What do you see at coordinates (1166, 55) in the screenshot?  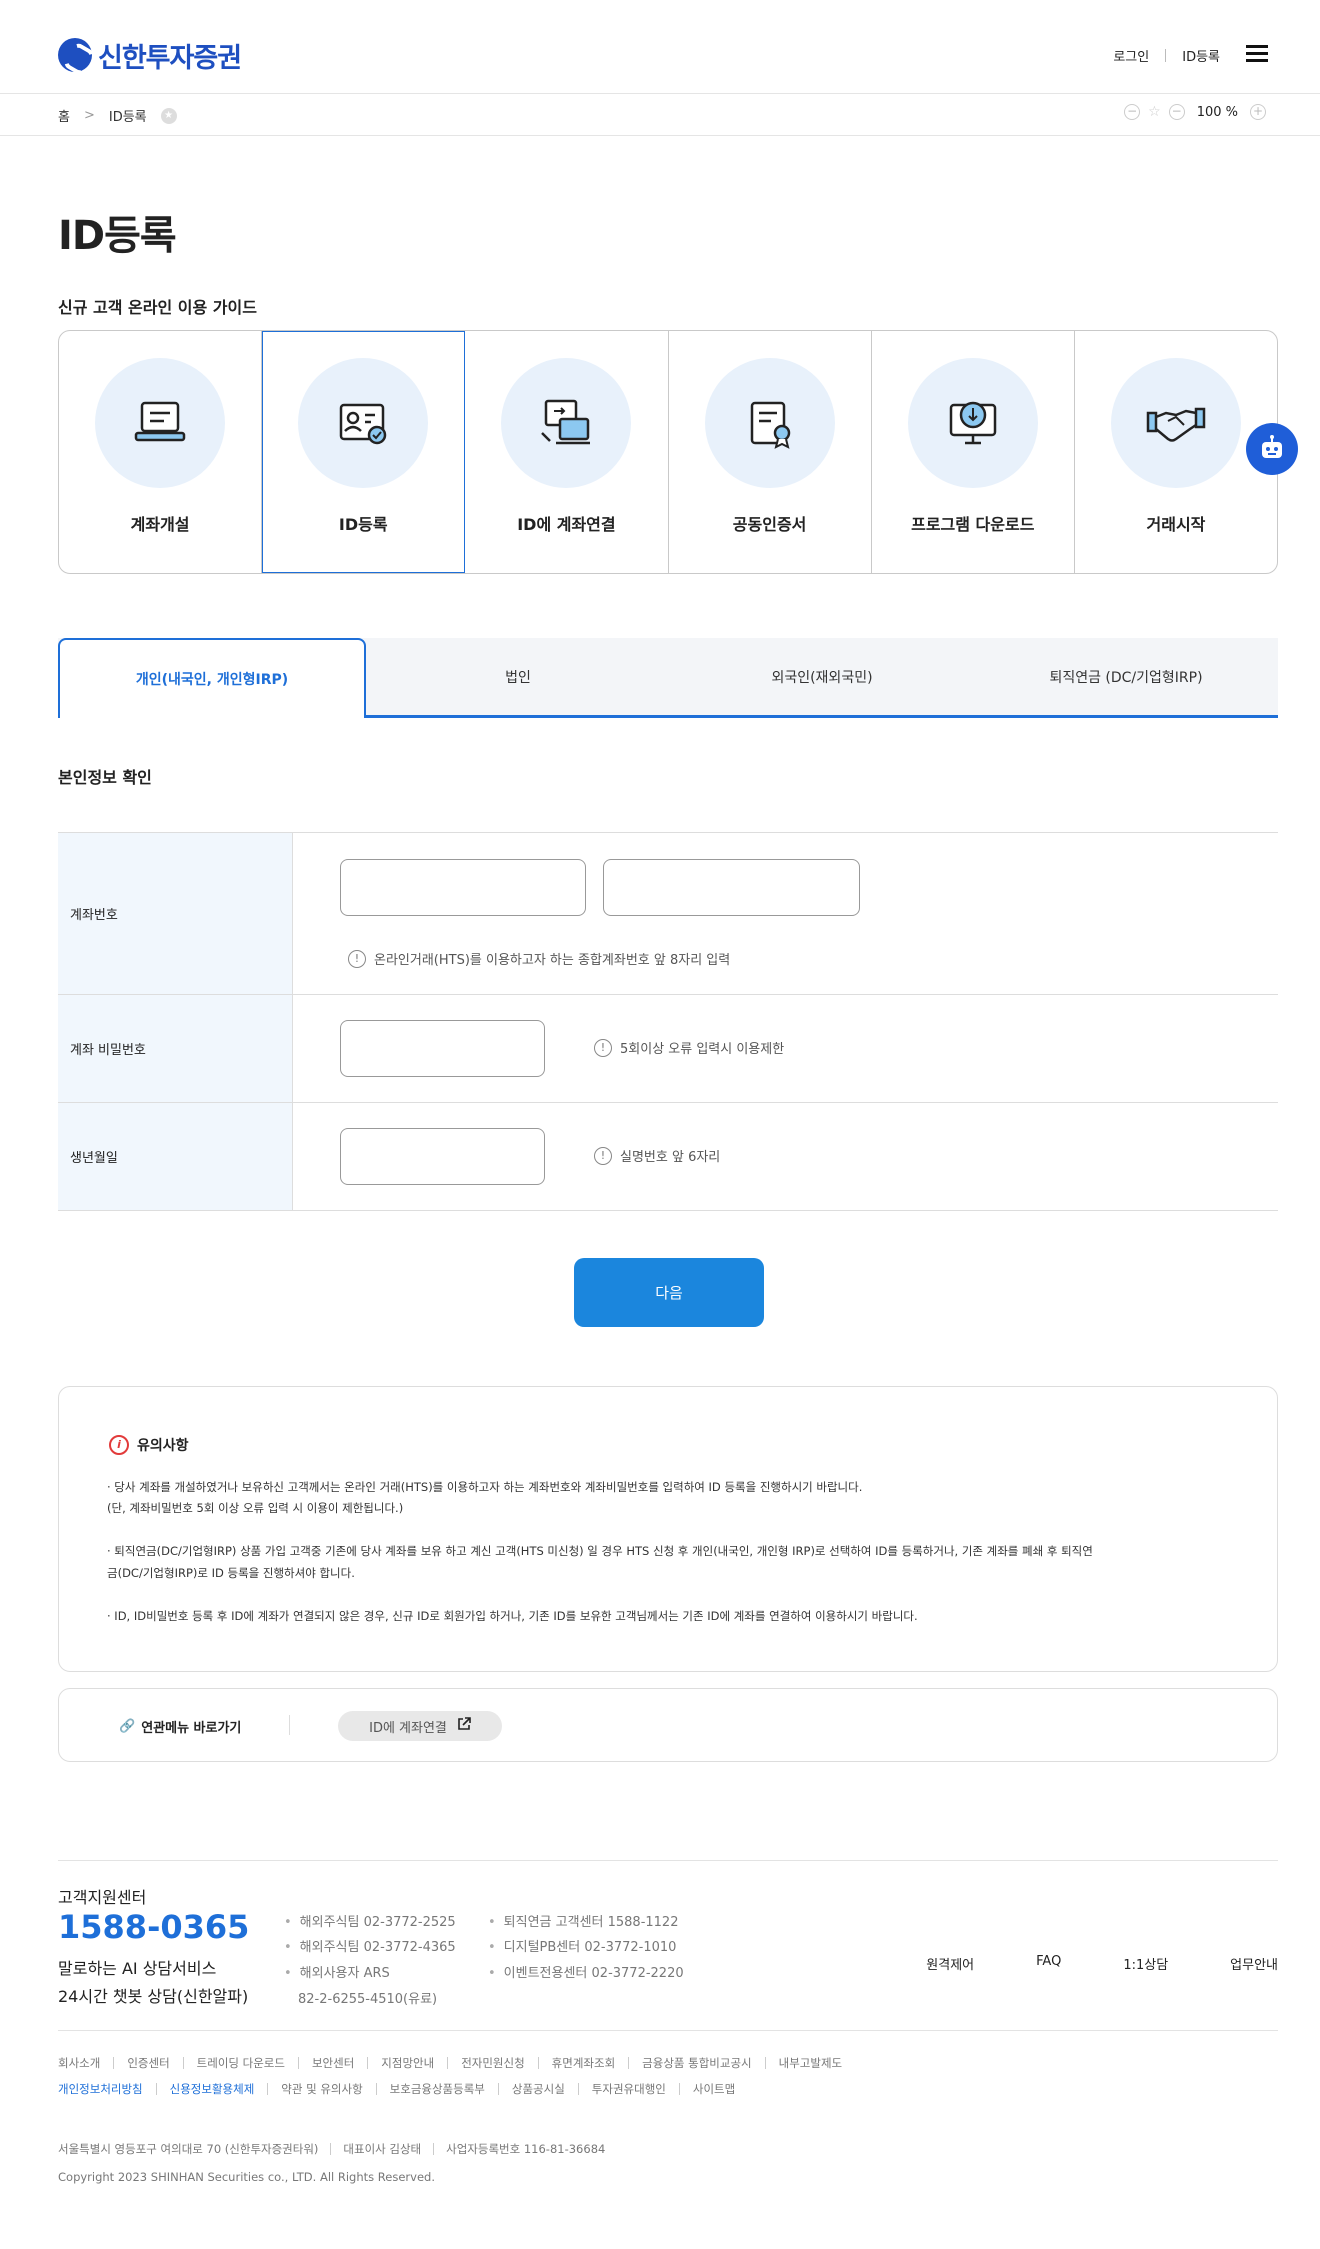 I see `divider` at bounding box center [1166, 55].